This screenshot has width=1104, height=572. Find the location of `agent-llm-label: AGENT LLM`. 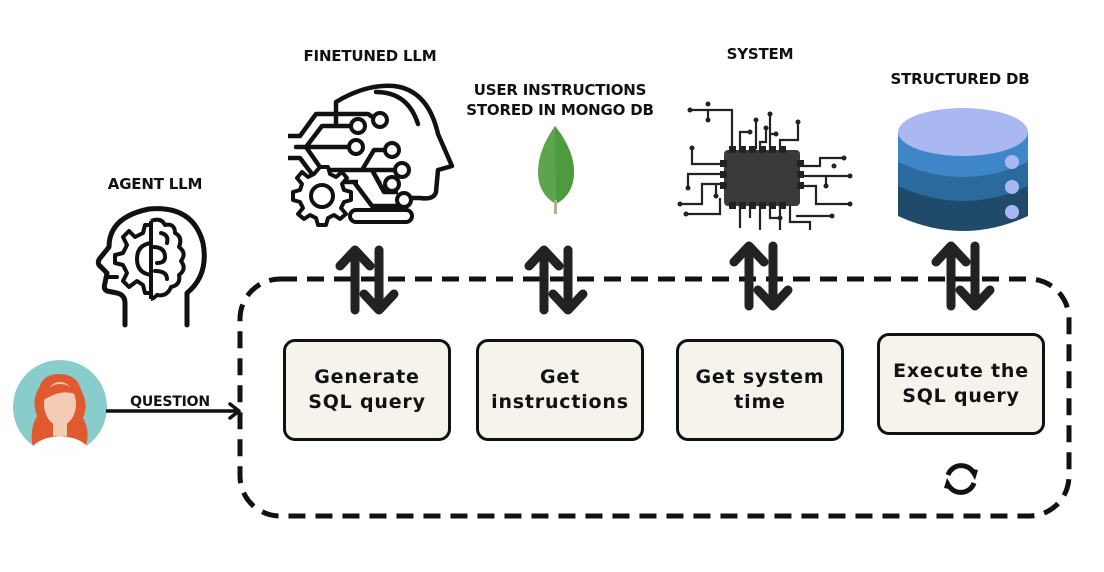

agent-llm-label: AGENT LLM is located at coordinates (155, 184).